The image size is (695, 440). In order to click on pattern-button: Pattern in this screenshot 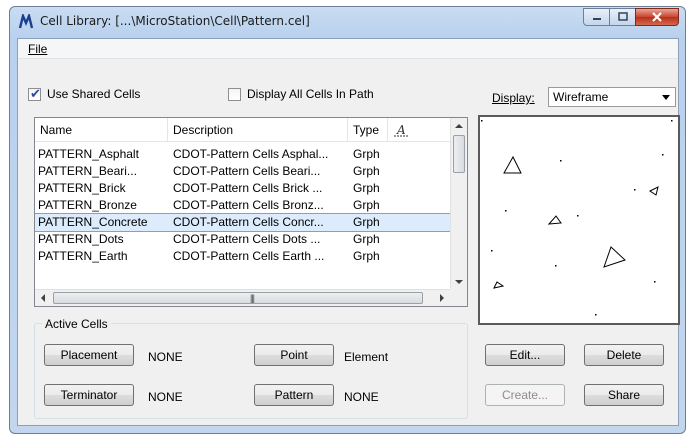, I will do `click(294, 395)`.